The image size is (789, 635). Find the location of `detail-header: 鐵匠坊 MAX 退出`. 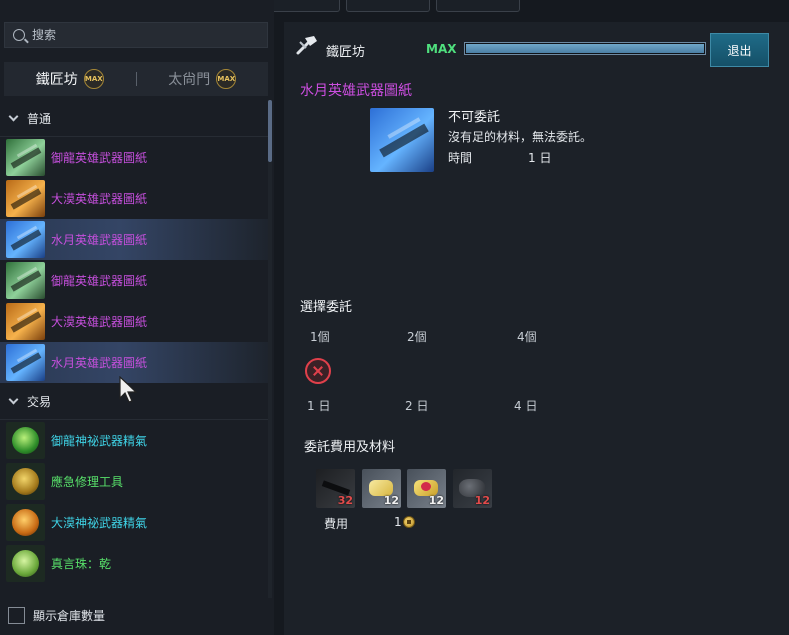

detail-header: 鐵匠坊 MAX 退出 is located at coordinates (536, 45).